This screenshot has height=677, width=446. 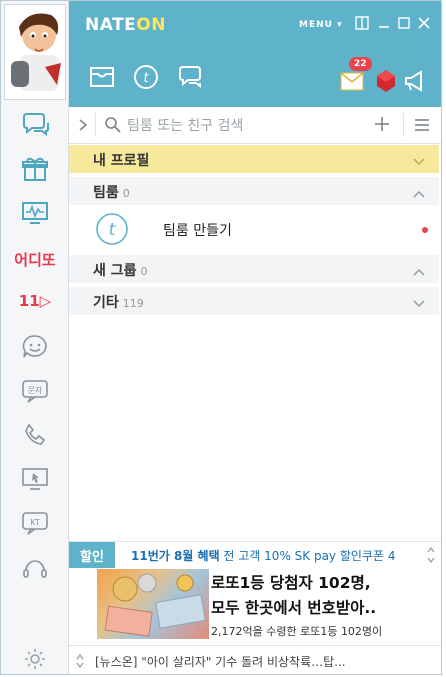 What do you see at coordinates (153, 604) in the screenshot?
I see `ad-image` at bounding box center [153, 604].